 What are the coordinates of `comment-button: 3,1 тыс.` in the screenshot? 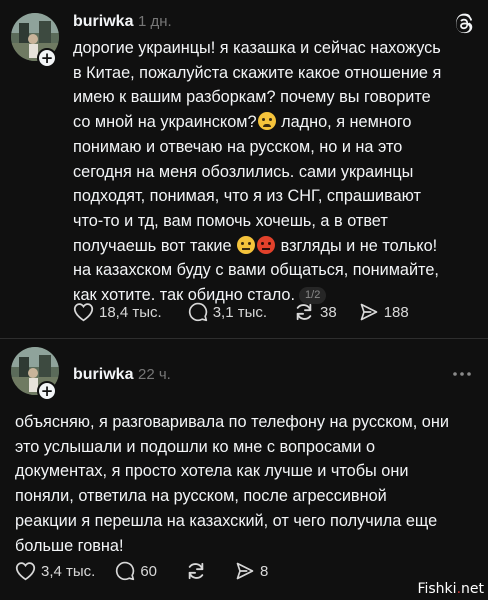 It's located at (227, 312).